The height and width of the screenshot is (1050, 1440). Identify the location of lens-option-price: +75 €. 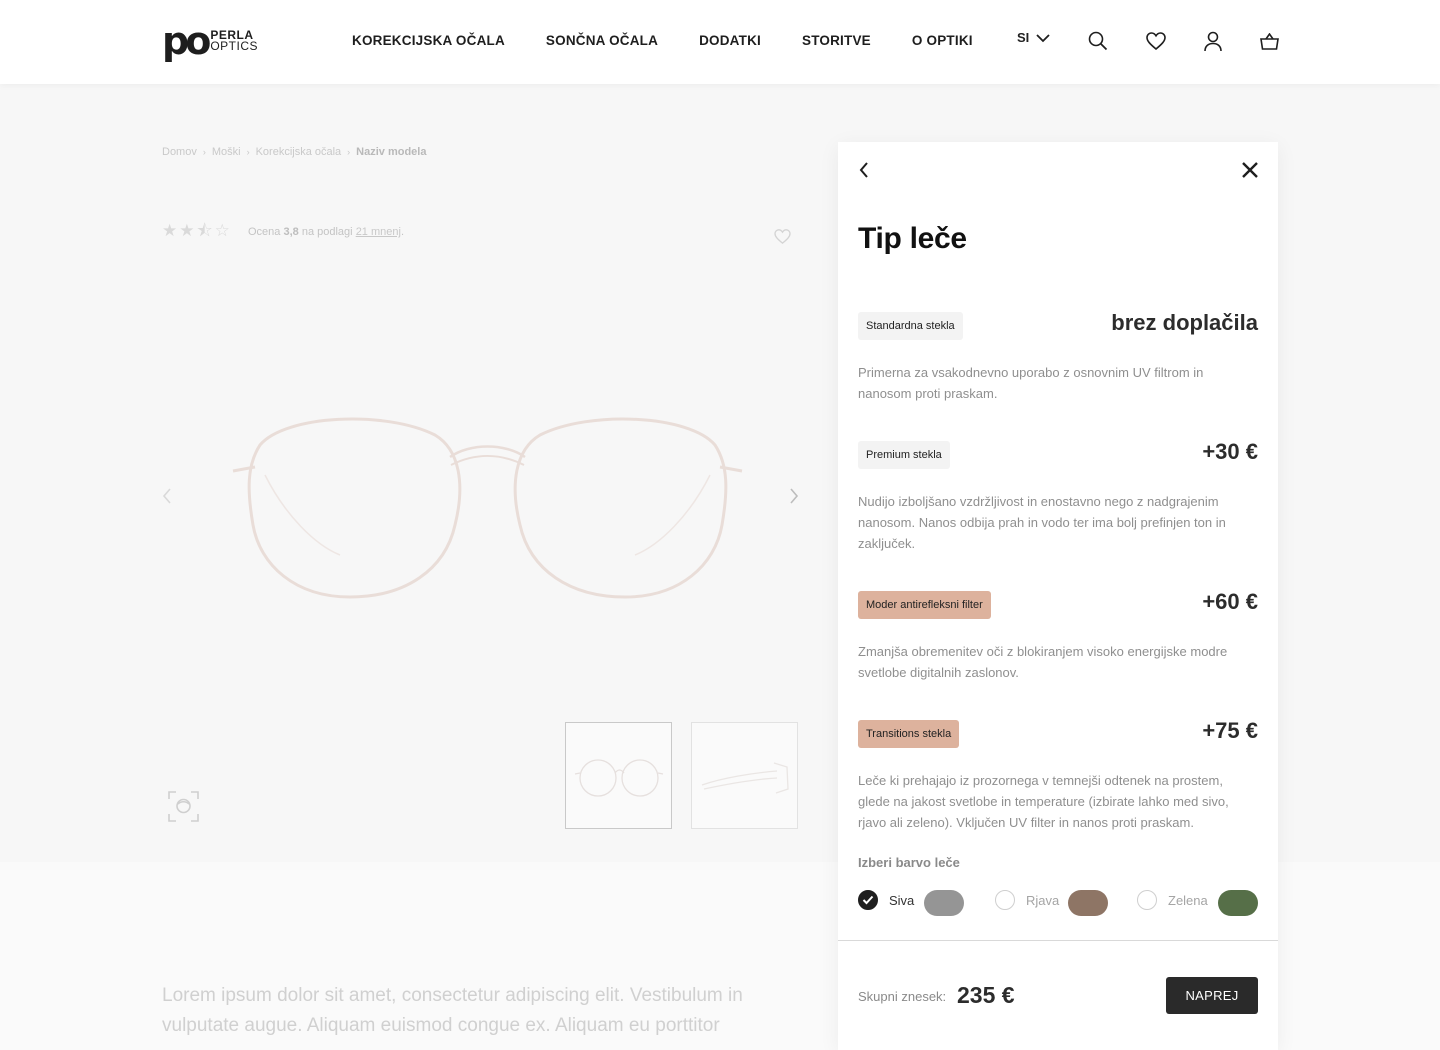
(1230, 730).